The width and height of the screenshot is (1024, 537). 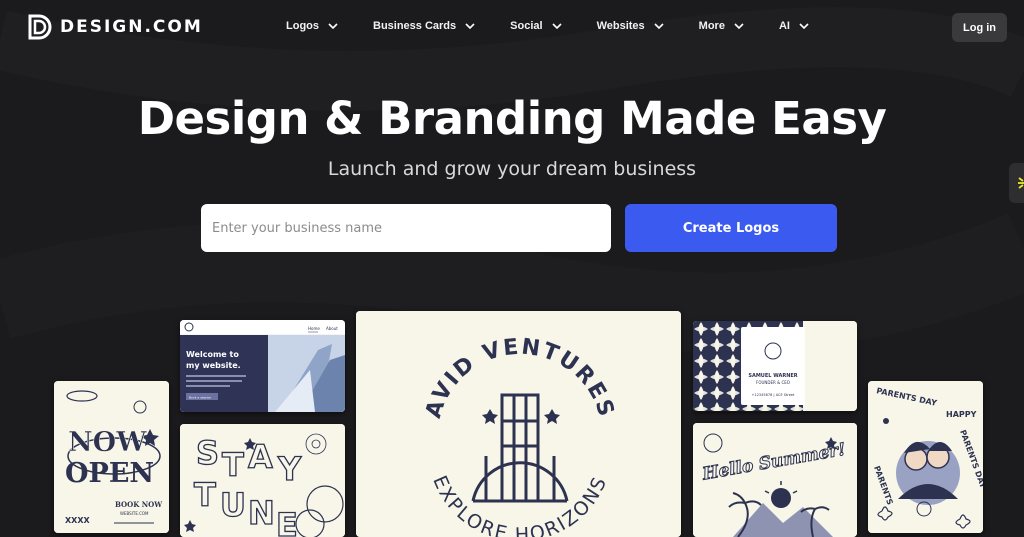 What do you see at coordinates (109, 473) in the screenshot?
I see `open-text: OPEN` at bounding box center [109, 473].